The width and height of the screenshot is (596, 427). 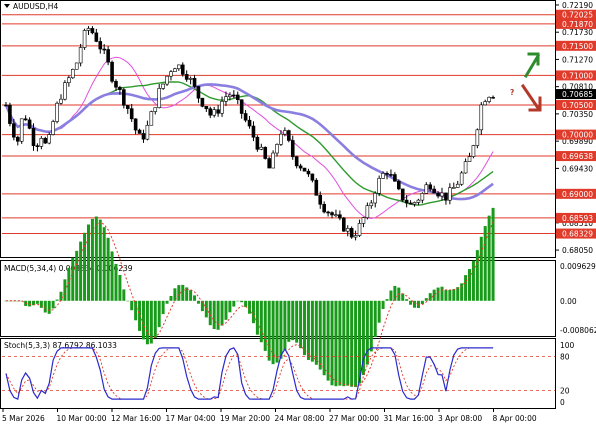 What do you see at coordinates (567, 345) in the screenshot?
I see `stoch-tick-label: 100` at bounding box center [567, 345].